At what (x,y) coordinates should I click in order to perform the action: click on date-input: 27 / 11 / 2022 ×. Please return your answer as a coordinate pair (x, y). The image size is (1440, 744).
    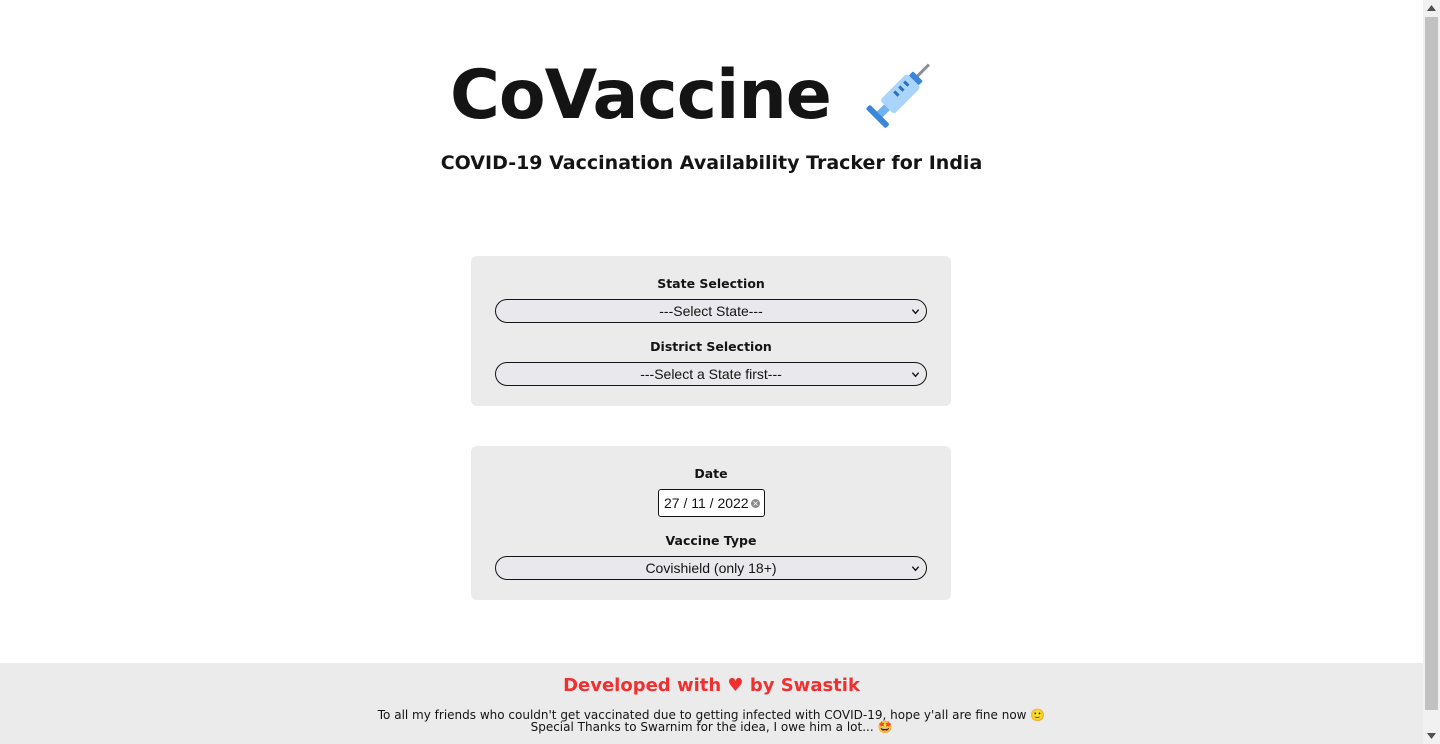
    Looking at the image, I should click on (711, 503).